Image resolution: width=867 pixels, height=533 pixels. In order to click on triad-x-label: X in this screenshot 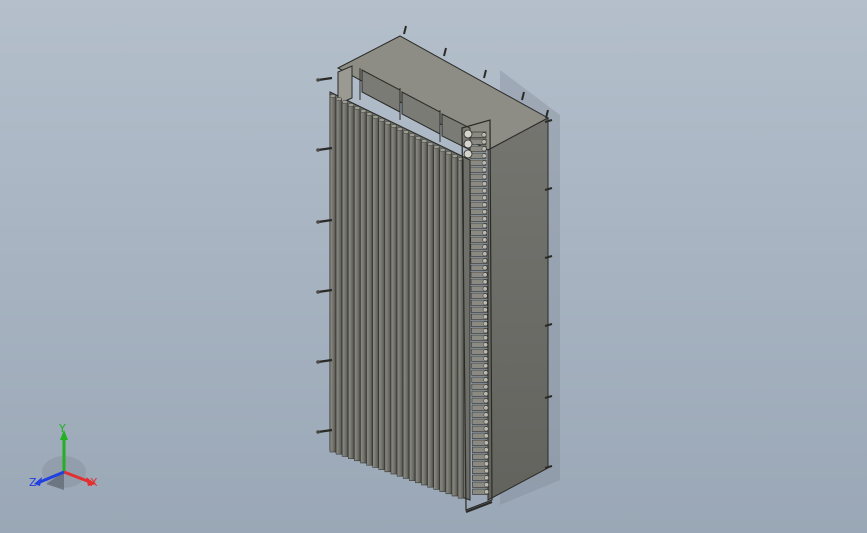, I will do `click(94, 482)`.